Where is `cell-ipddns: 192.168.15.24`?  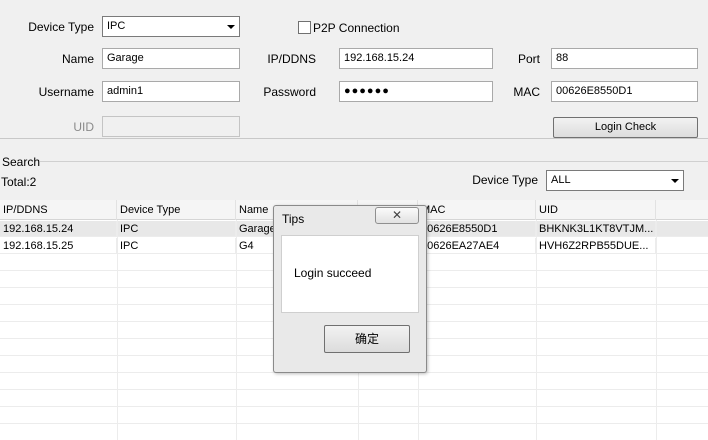 cell-ipddns: 192.168.15.24 is located at coordinates (58, 229).